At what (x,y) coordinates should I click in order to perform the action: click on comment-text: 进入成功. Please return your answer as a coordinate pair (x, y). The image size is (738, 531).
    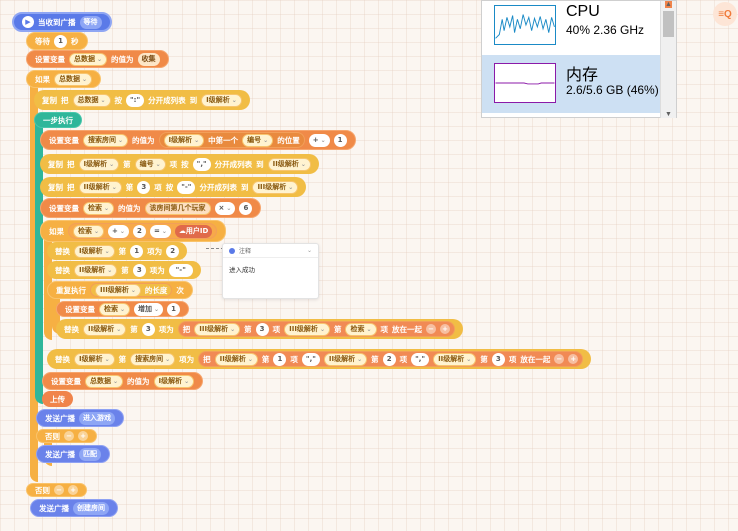
    Looking at the image, I should click on (270, 269).